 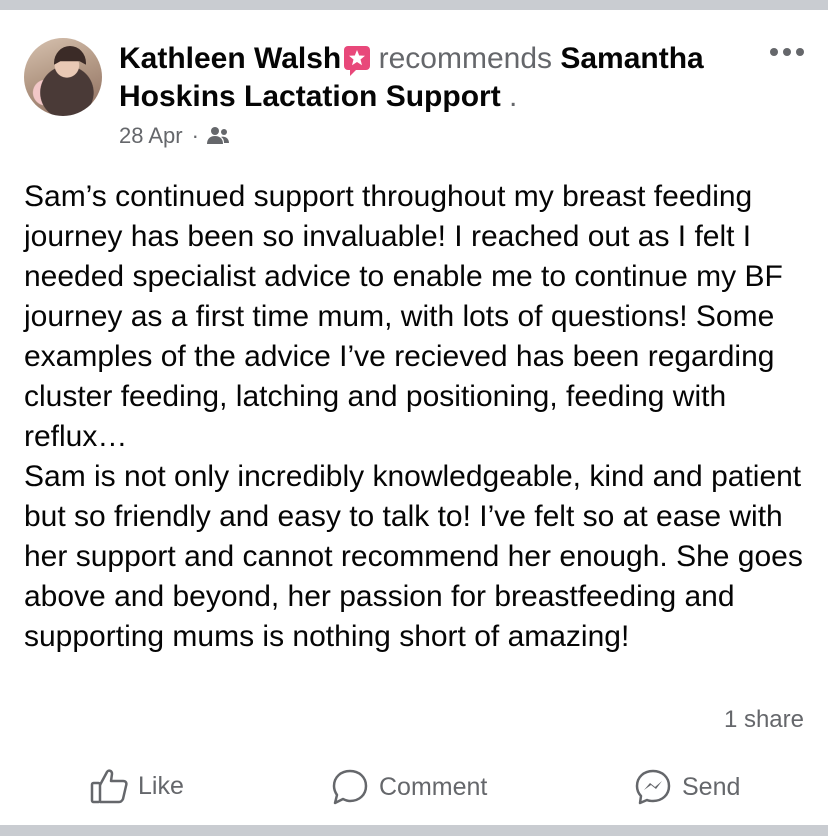 I want to click on send-label: Send, so click(x=711, y=786).